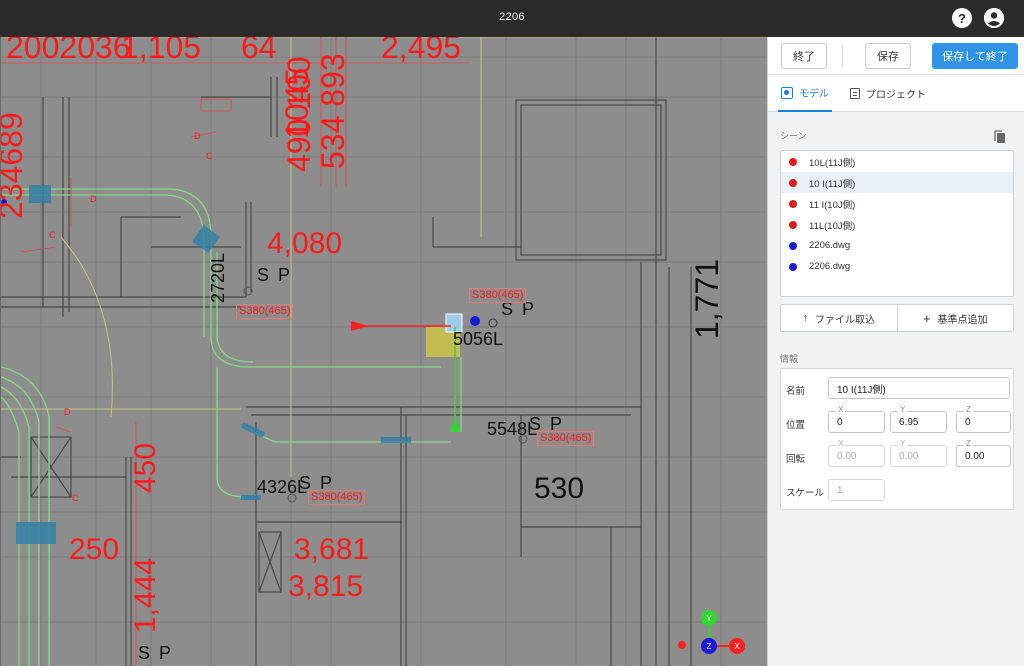 The image size is (1024, 666). I want to click on dimension-label-vertical: 534 893, so click(333, 111).